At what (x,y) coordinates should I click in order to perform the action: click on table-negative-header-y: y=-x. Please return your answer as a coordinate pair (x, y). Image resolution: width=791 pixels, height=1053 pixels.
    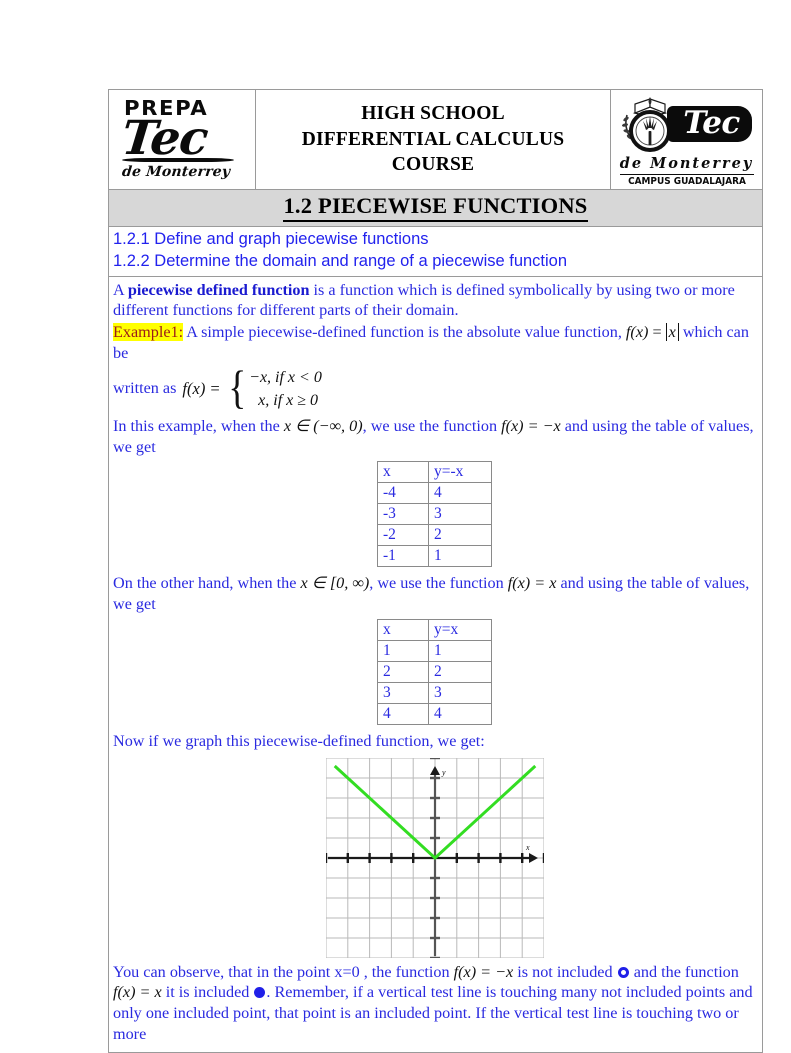
    Looking at the image, I should click on (460, 472).